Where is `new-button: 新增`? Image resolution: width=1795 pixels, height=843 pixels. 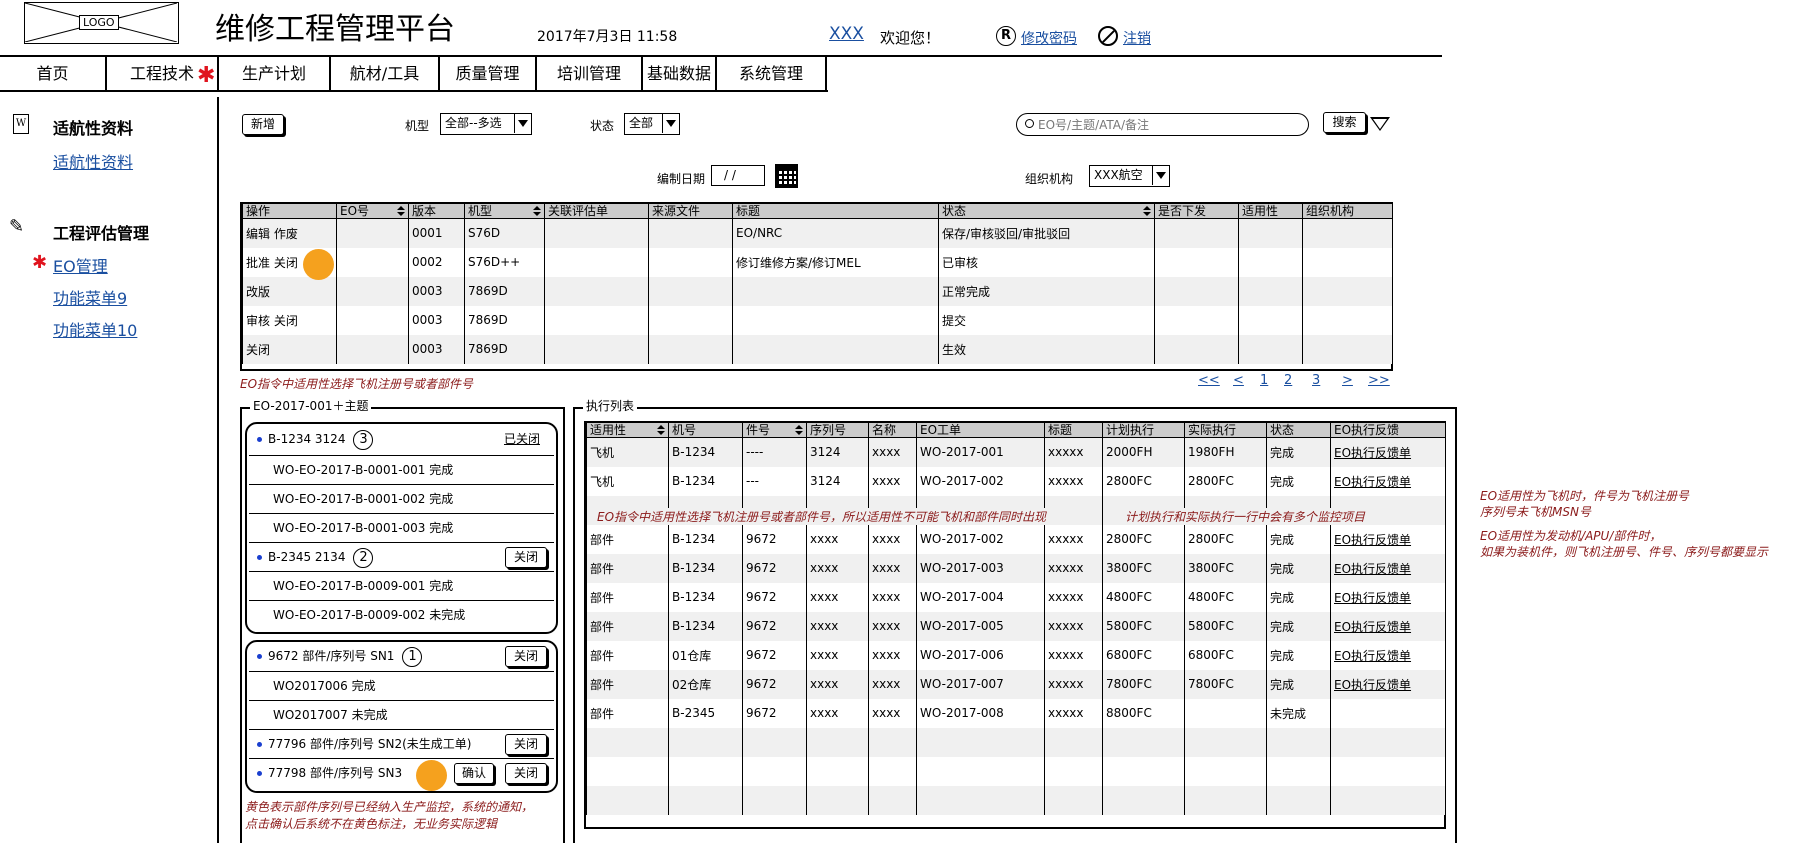
new-button: 新增 is located at coordinates (263, 124).